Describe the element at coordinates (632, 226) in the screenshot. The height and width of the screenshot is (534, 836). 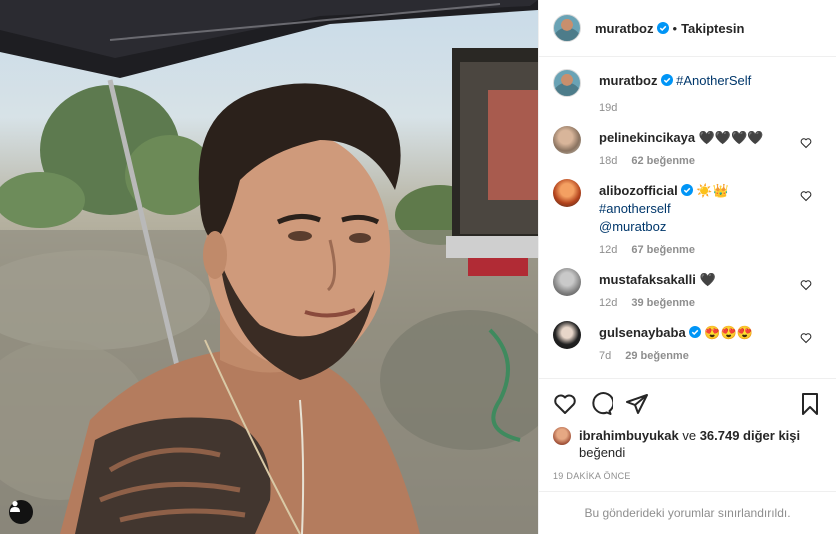
I see `comment-mention: @muratboz` at that location.